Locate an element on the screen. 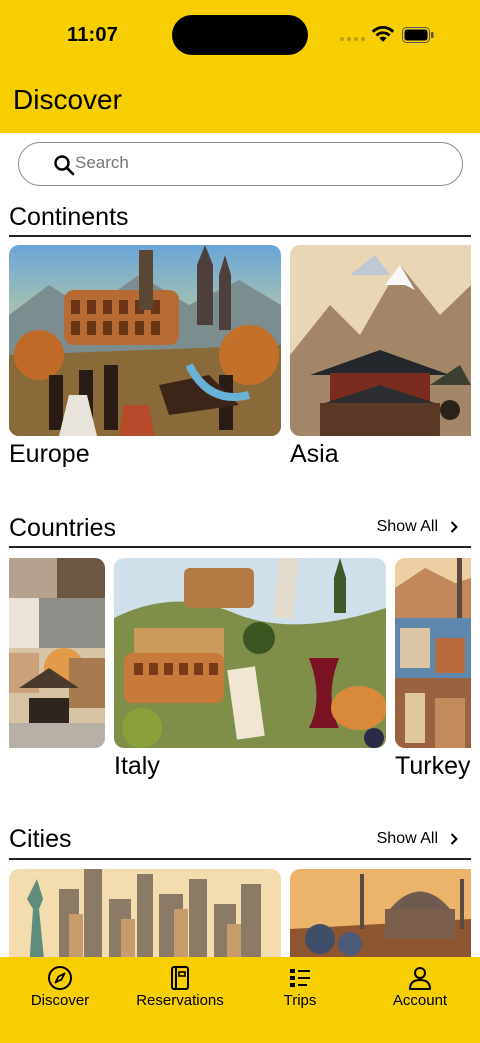  tab-label-discover: Discover is located at coordinates (60, 1000).